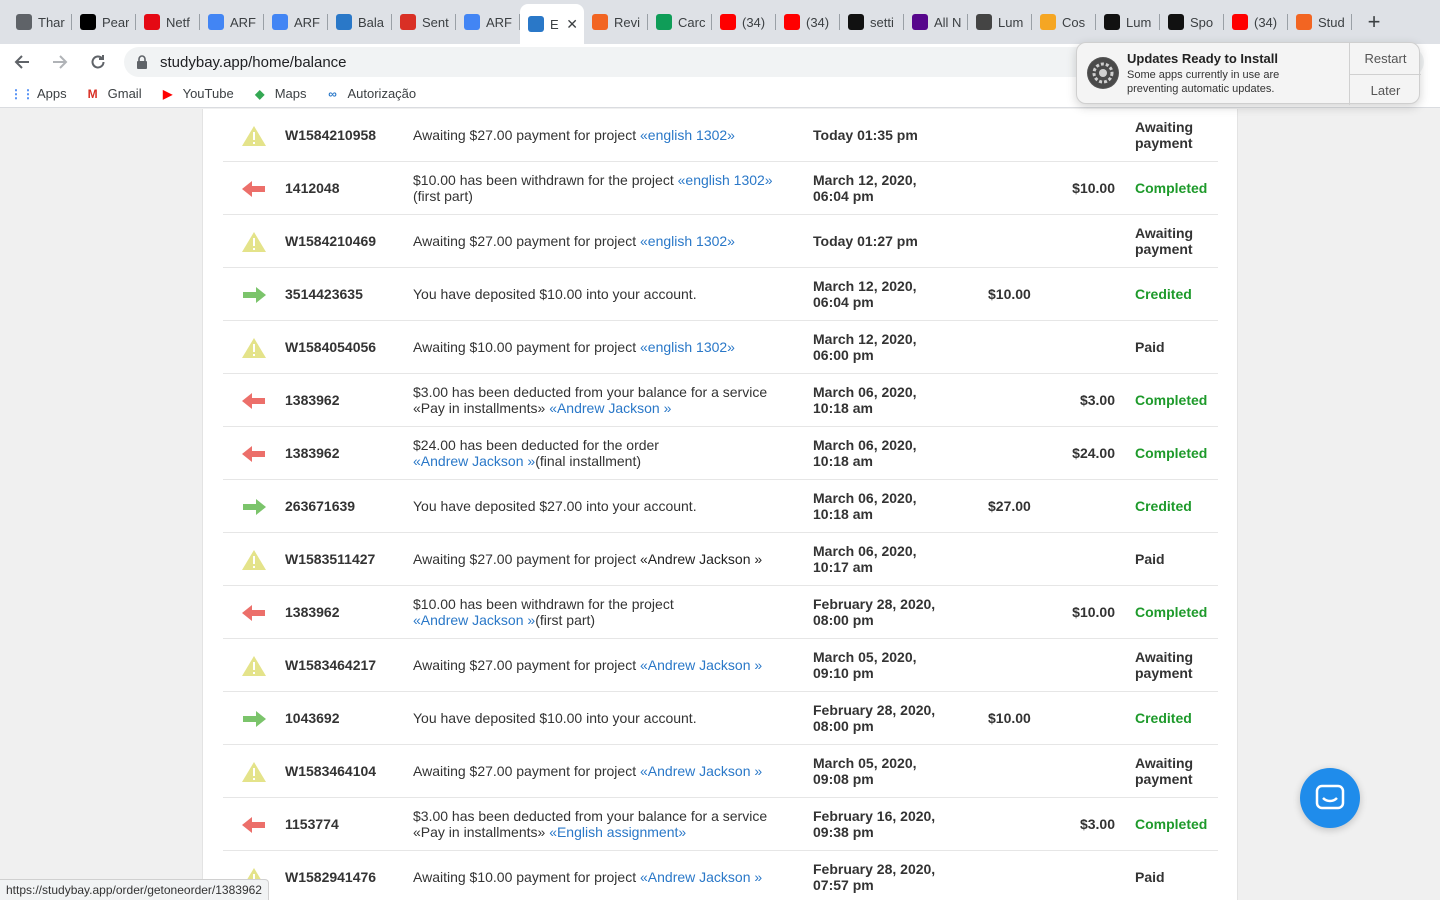 The width and height of the screenshot is (1440, 900). Describe the element at coordinates (1385, 58) in the screenshot. I see `restart-button: Restart` at that location.